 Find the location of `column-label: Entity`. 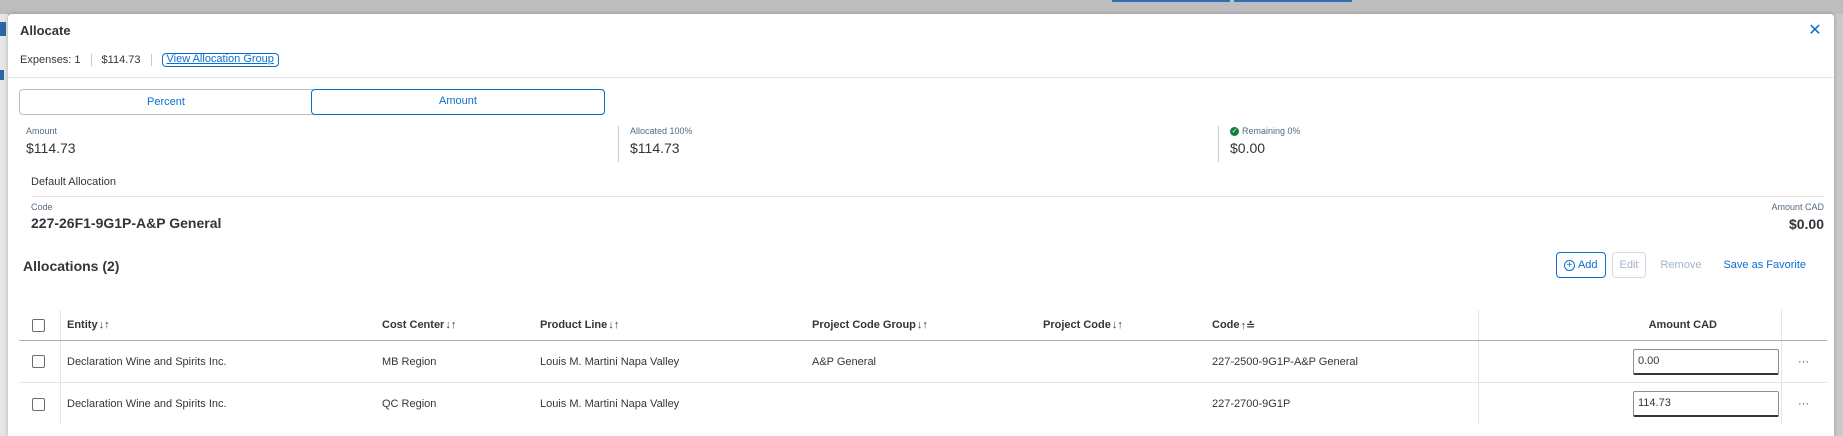

column-label: Entity is located at coordinates (82, 325).